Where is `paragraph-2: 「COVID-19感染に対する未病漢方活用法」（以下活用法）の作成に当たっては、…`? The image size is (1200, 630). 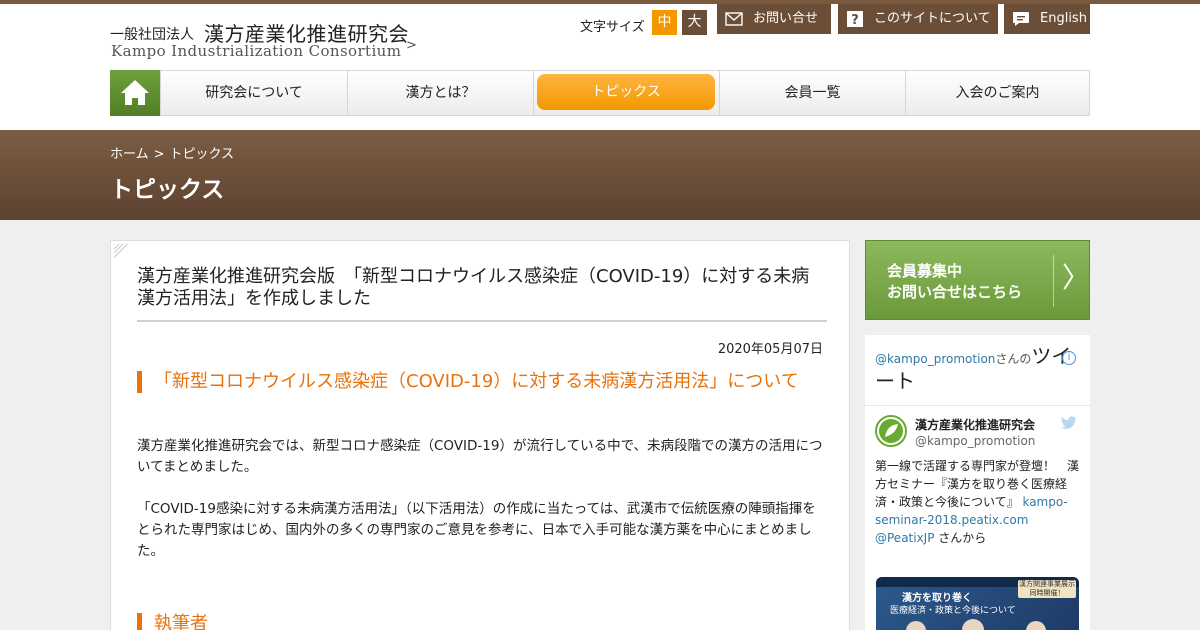
paragraph-2: 「COVID-19感染に対する未病漢方活用法」（以下活用法）の作成に当たっては、… is located at coordinates (476, 530).